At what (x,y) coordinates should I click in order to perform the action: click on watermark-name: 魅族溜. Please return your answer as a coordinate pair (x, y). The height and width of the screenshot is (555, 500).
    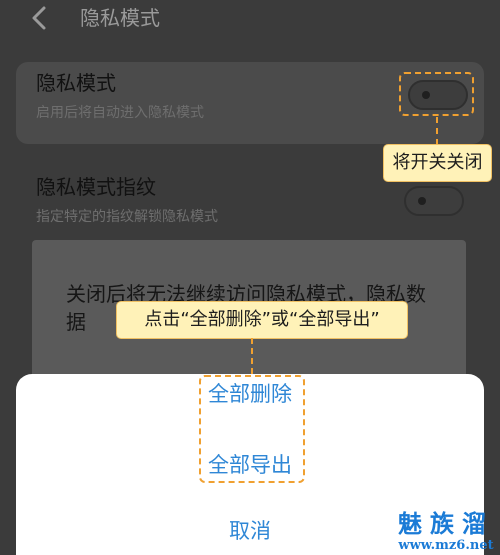
    Looking at the image, I should click on (446, 523).